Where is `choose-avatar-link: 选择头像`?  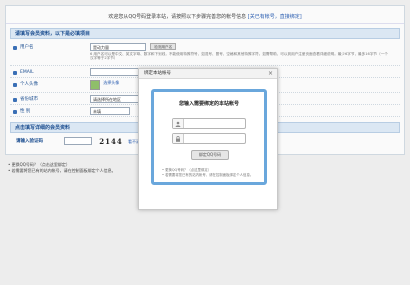
choose-avatar-link: 选择头像 is located at coordinates (111, 82).